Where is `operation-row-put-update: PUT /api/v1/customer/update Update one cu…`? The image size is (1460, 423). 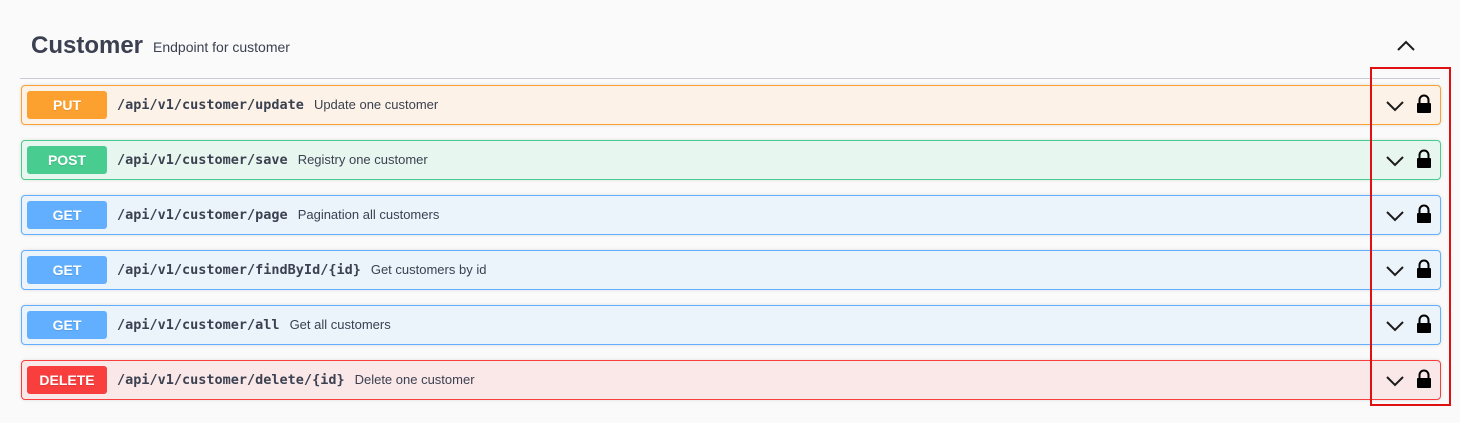 operation-row-put-update: PUT /api/v1/customer/update Update one cu… is located at coordinates (731, 105).